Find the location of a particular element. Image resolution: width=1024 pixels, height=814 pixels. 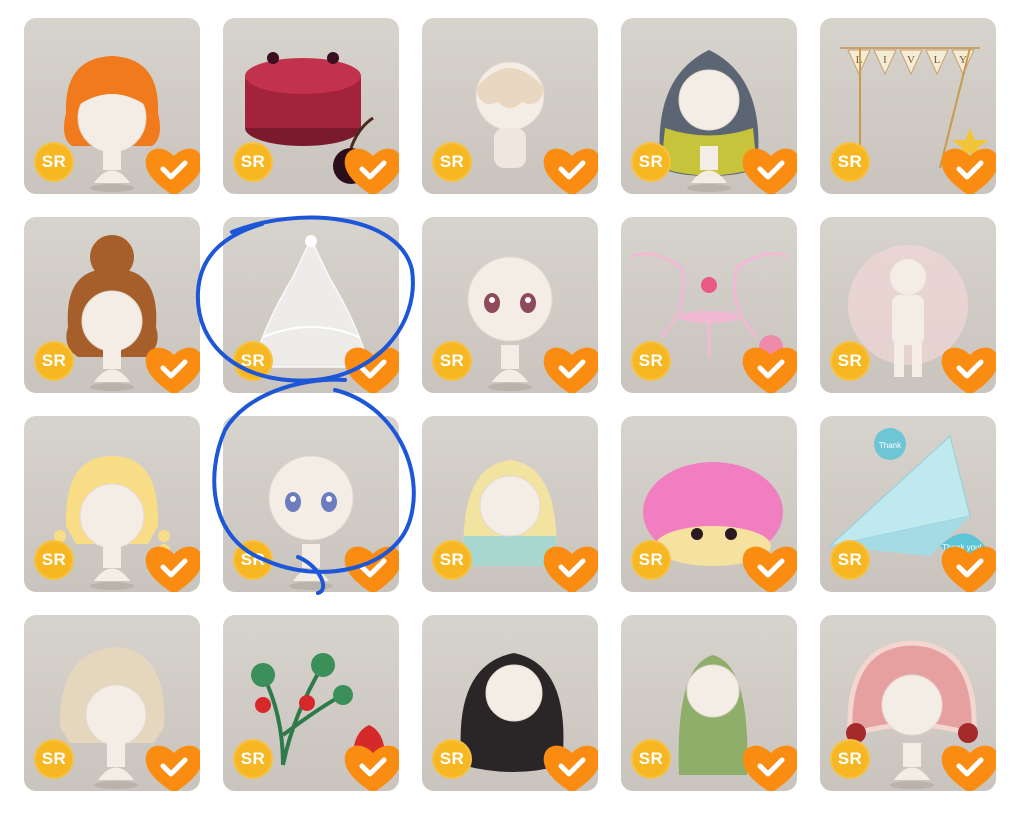

svg-text: I is located at coordinates (885, 60).